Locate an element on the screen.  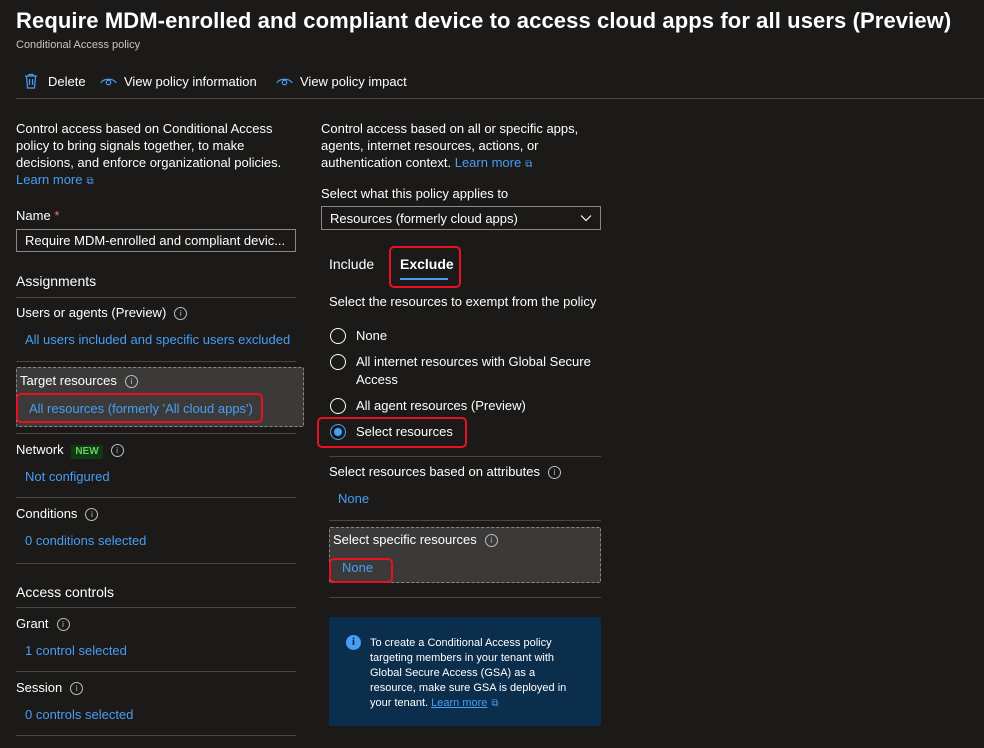
right-learn-more-text: Learn more is located at coordinates (488, 162).